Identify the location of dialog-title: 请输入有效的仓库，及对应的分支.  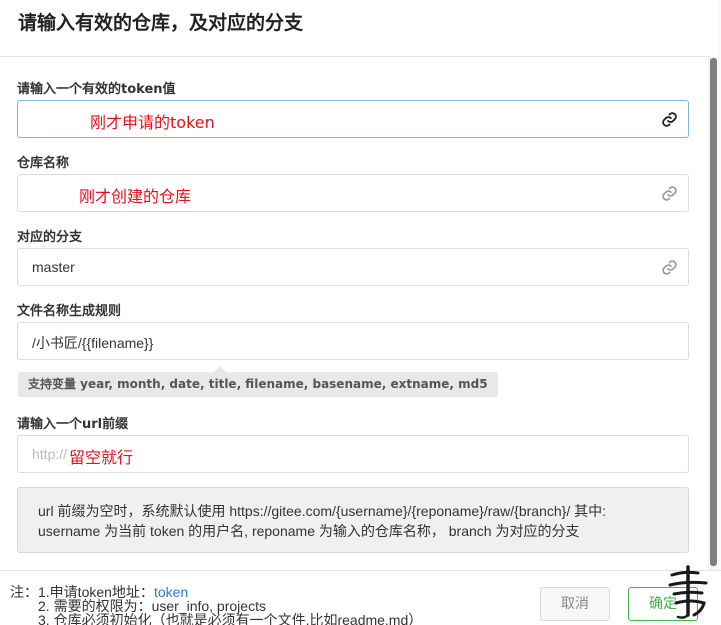
(161, 23).